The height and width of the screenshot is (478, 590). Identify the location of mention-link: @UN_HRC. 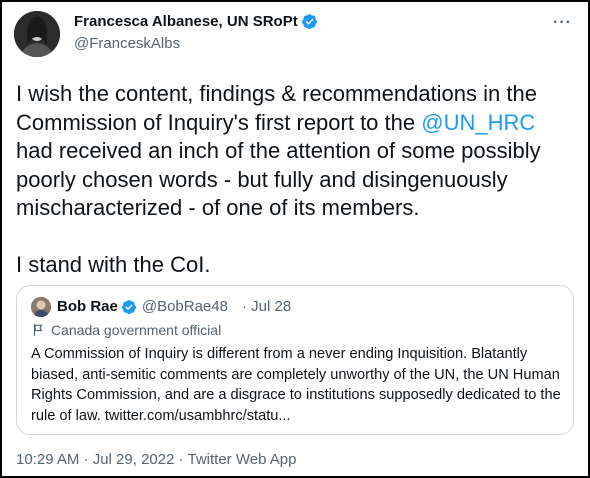
(478, 122).